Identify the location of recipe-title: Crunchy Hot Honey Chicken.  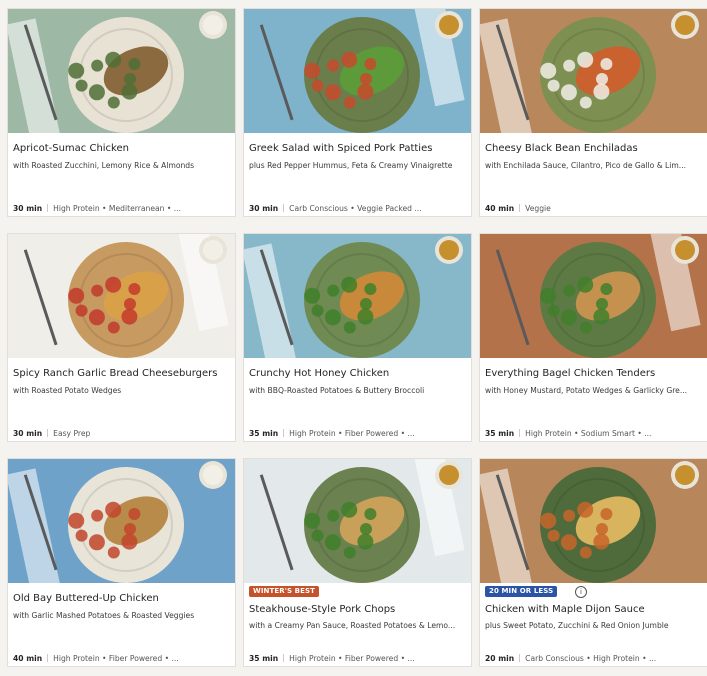
(358, 373).